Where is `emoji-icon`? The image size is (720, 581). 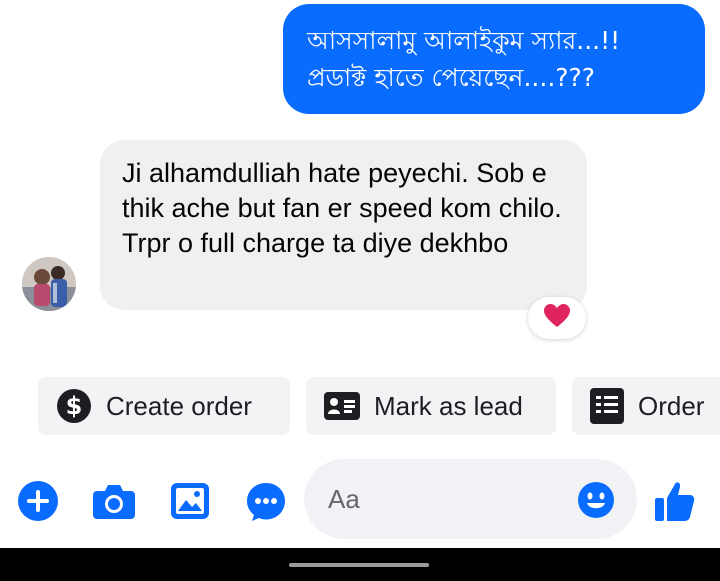 emoji-icon is located at coordinates (596, 500).